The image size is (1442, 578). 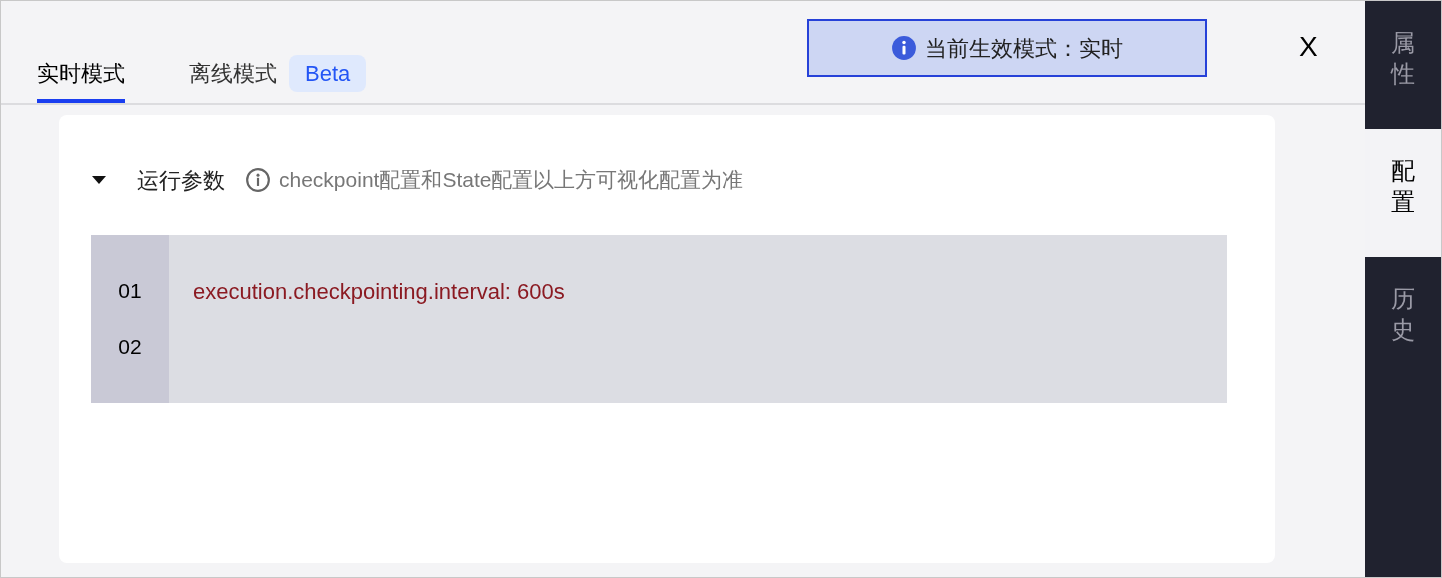 What do you see at coordinates (81, 75) in the screenshot?
I see `mode-tab: 实时模式` at bounding box center [81, 75].